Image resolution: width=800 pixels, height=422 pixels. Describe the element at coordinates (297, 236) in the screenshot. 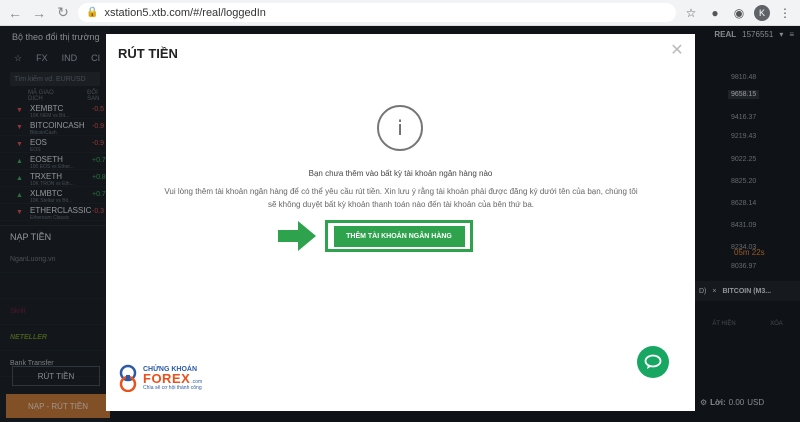

I see `arrow-right-icon` at that location.